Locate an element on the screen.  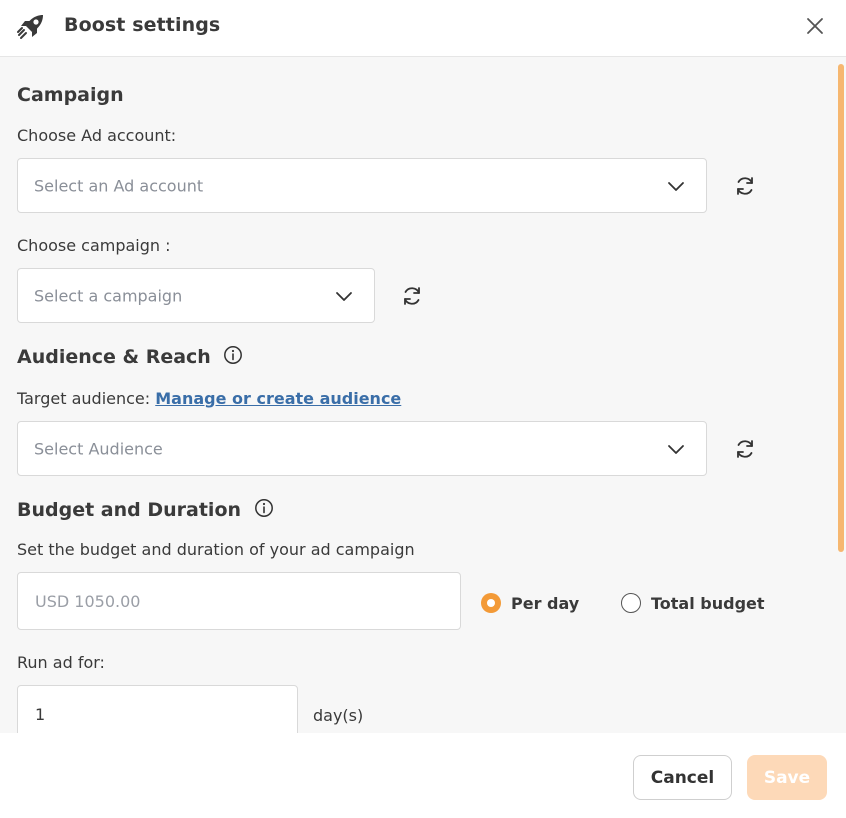
radio-per-day: Per day is located at coordinates (530, 603).